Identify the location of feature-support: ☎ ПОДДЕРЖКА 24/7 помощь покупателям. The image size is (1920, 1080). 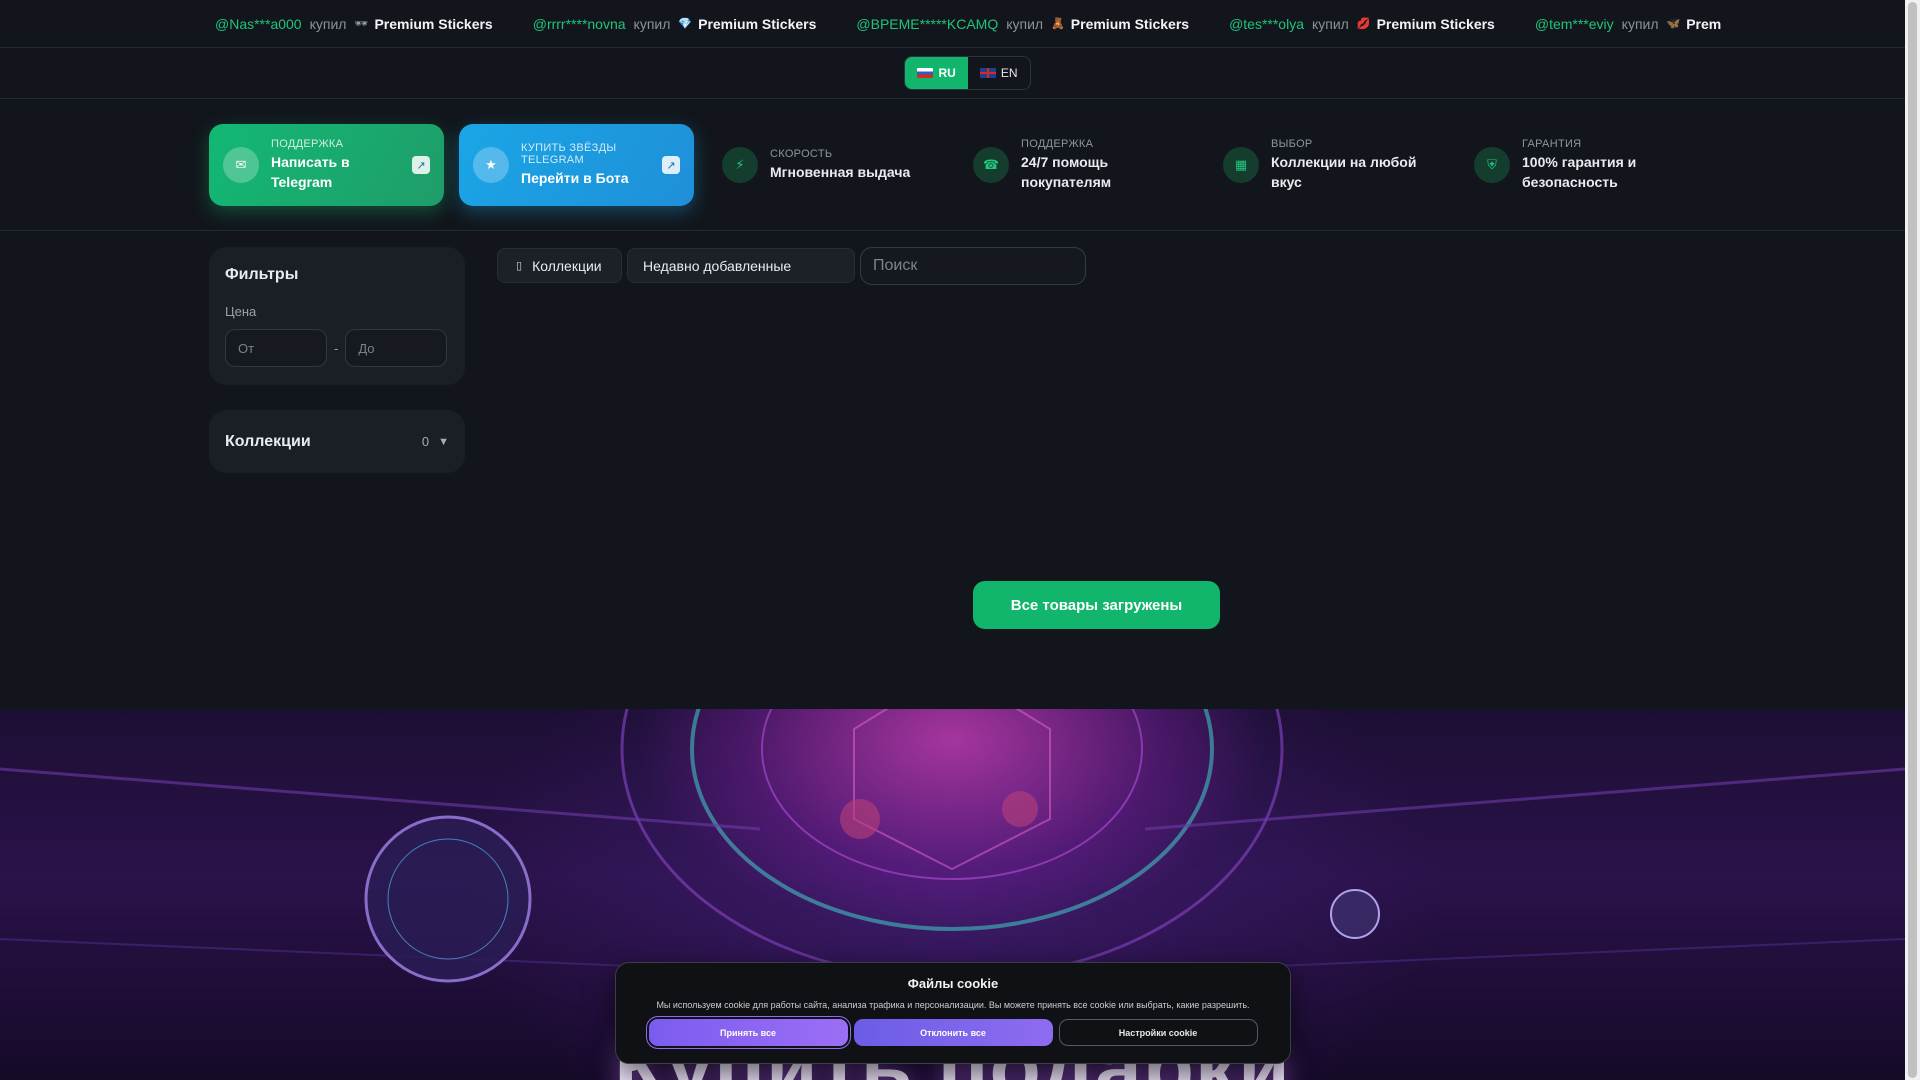
(1073, 165).